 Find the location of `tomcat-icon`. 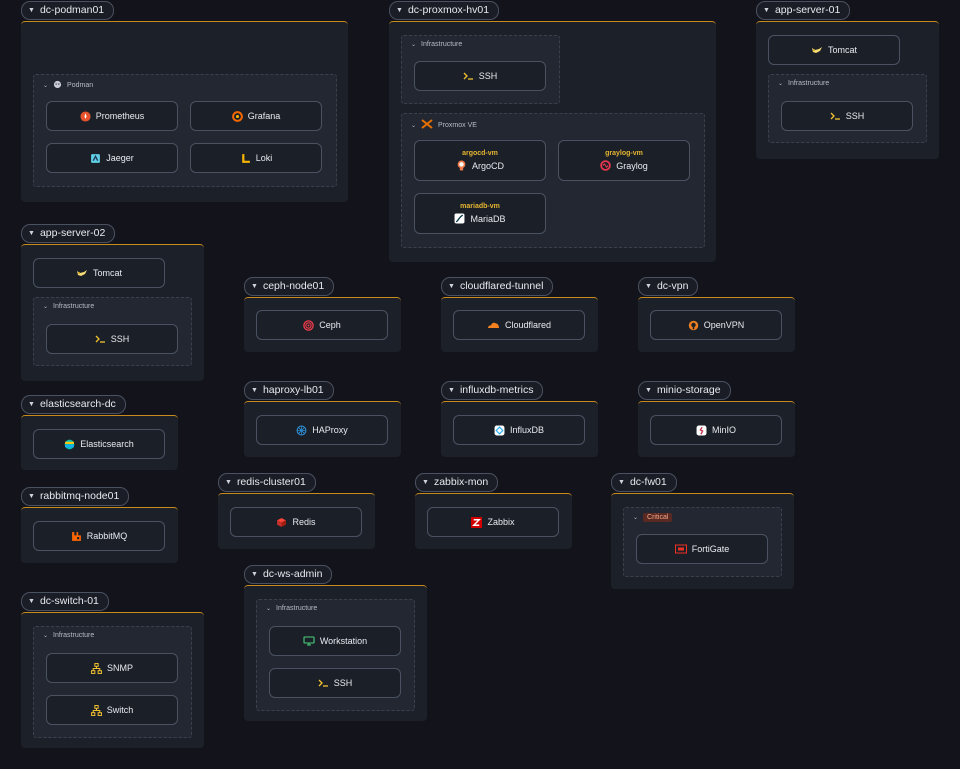

tomcat-icon is located at coordinates (82, 273).